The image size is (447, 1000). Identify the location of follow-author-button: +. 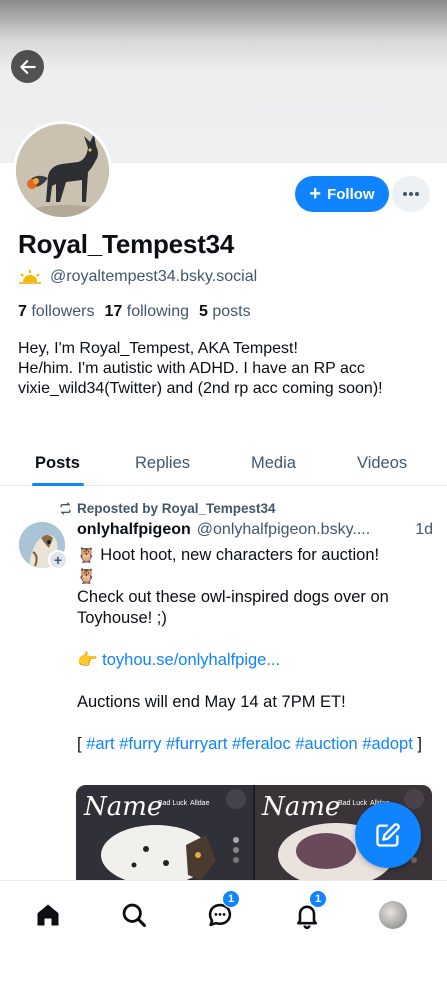
(58, 560).